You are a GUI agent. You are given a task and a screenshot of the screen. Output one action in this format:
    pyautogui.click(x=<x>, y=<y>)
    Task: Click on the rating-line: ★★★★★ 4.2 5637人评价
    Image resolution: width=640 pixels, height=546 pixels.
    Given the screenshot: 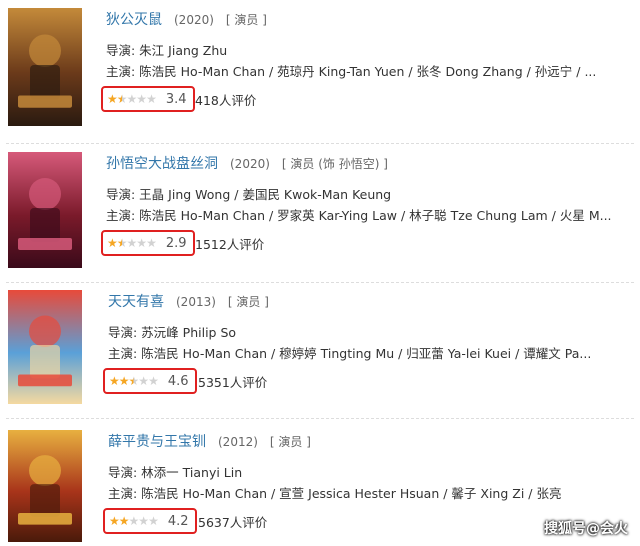 What is the action you would take?
    pyautogui.click(x=358, y=521)
    